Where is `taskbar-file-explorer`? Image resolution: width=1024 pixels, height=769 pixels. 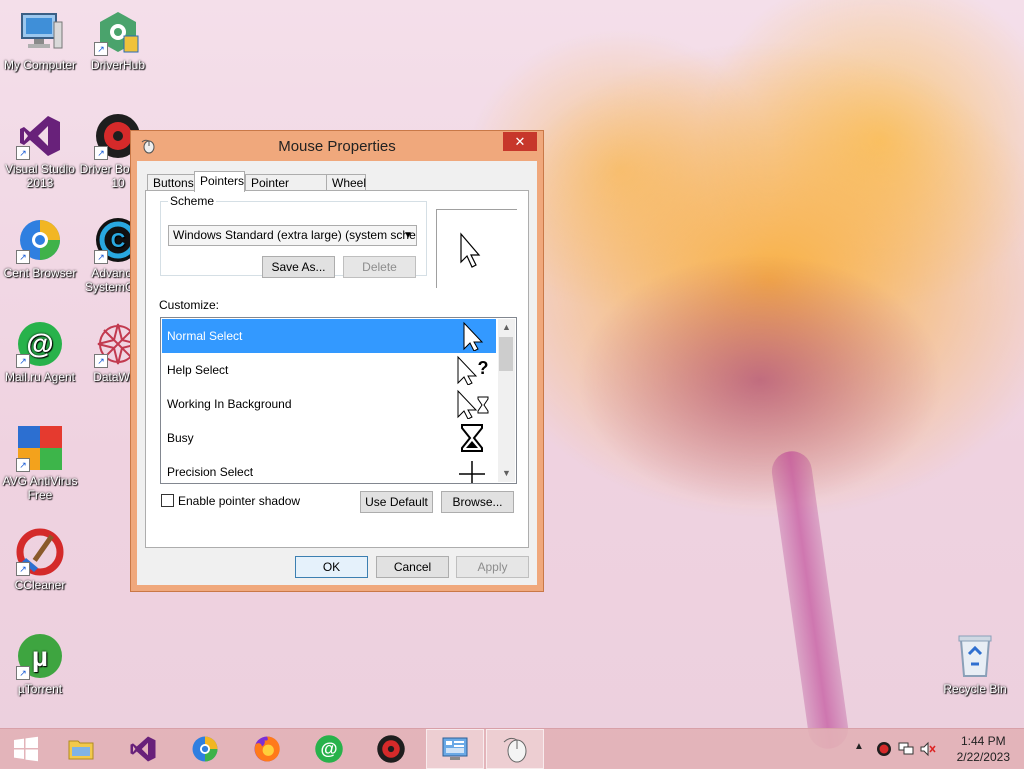 taskbar-file-explorer is located at coordinates (81, 749).